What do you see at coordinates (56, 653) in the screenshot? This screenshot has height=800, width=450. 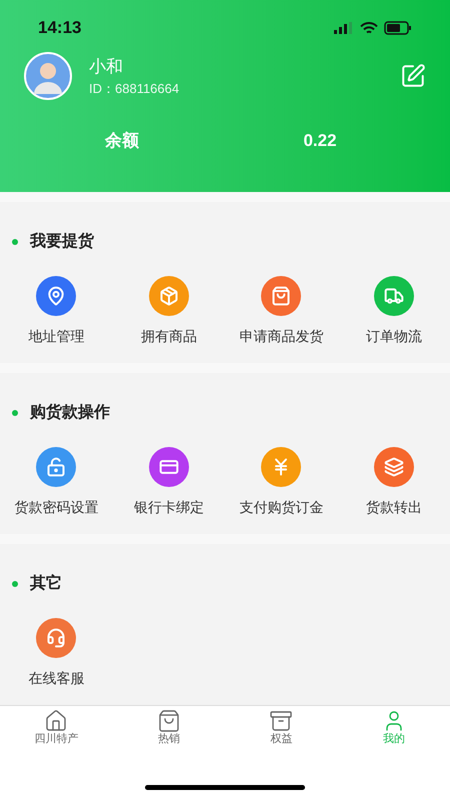 I see `menu-item: 在线客服` at bounding box center [56, 653].